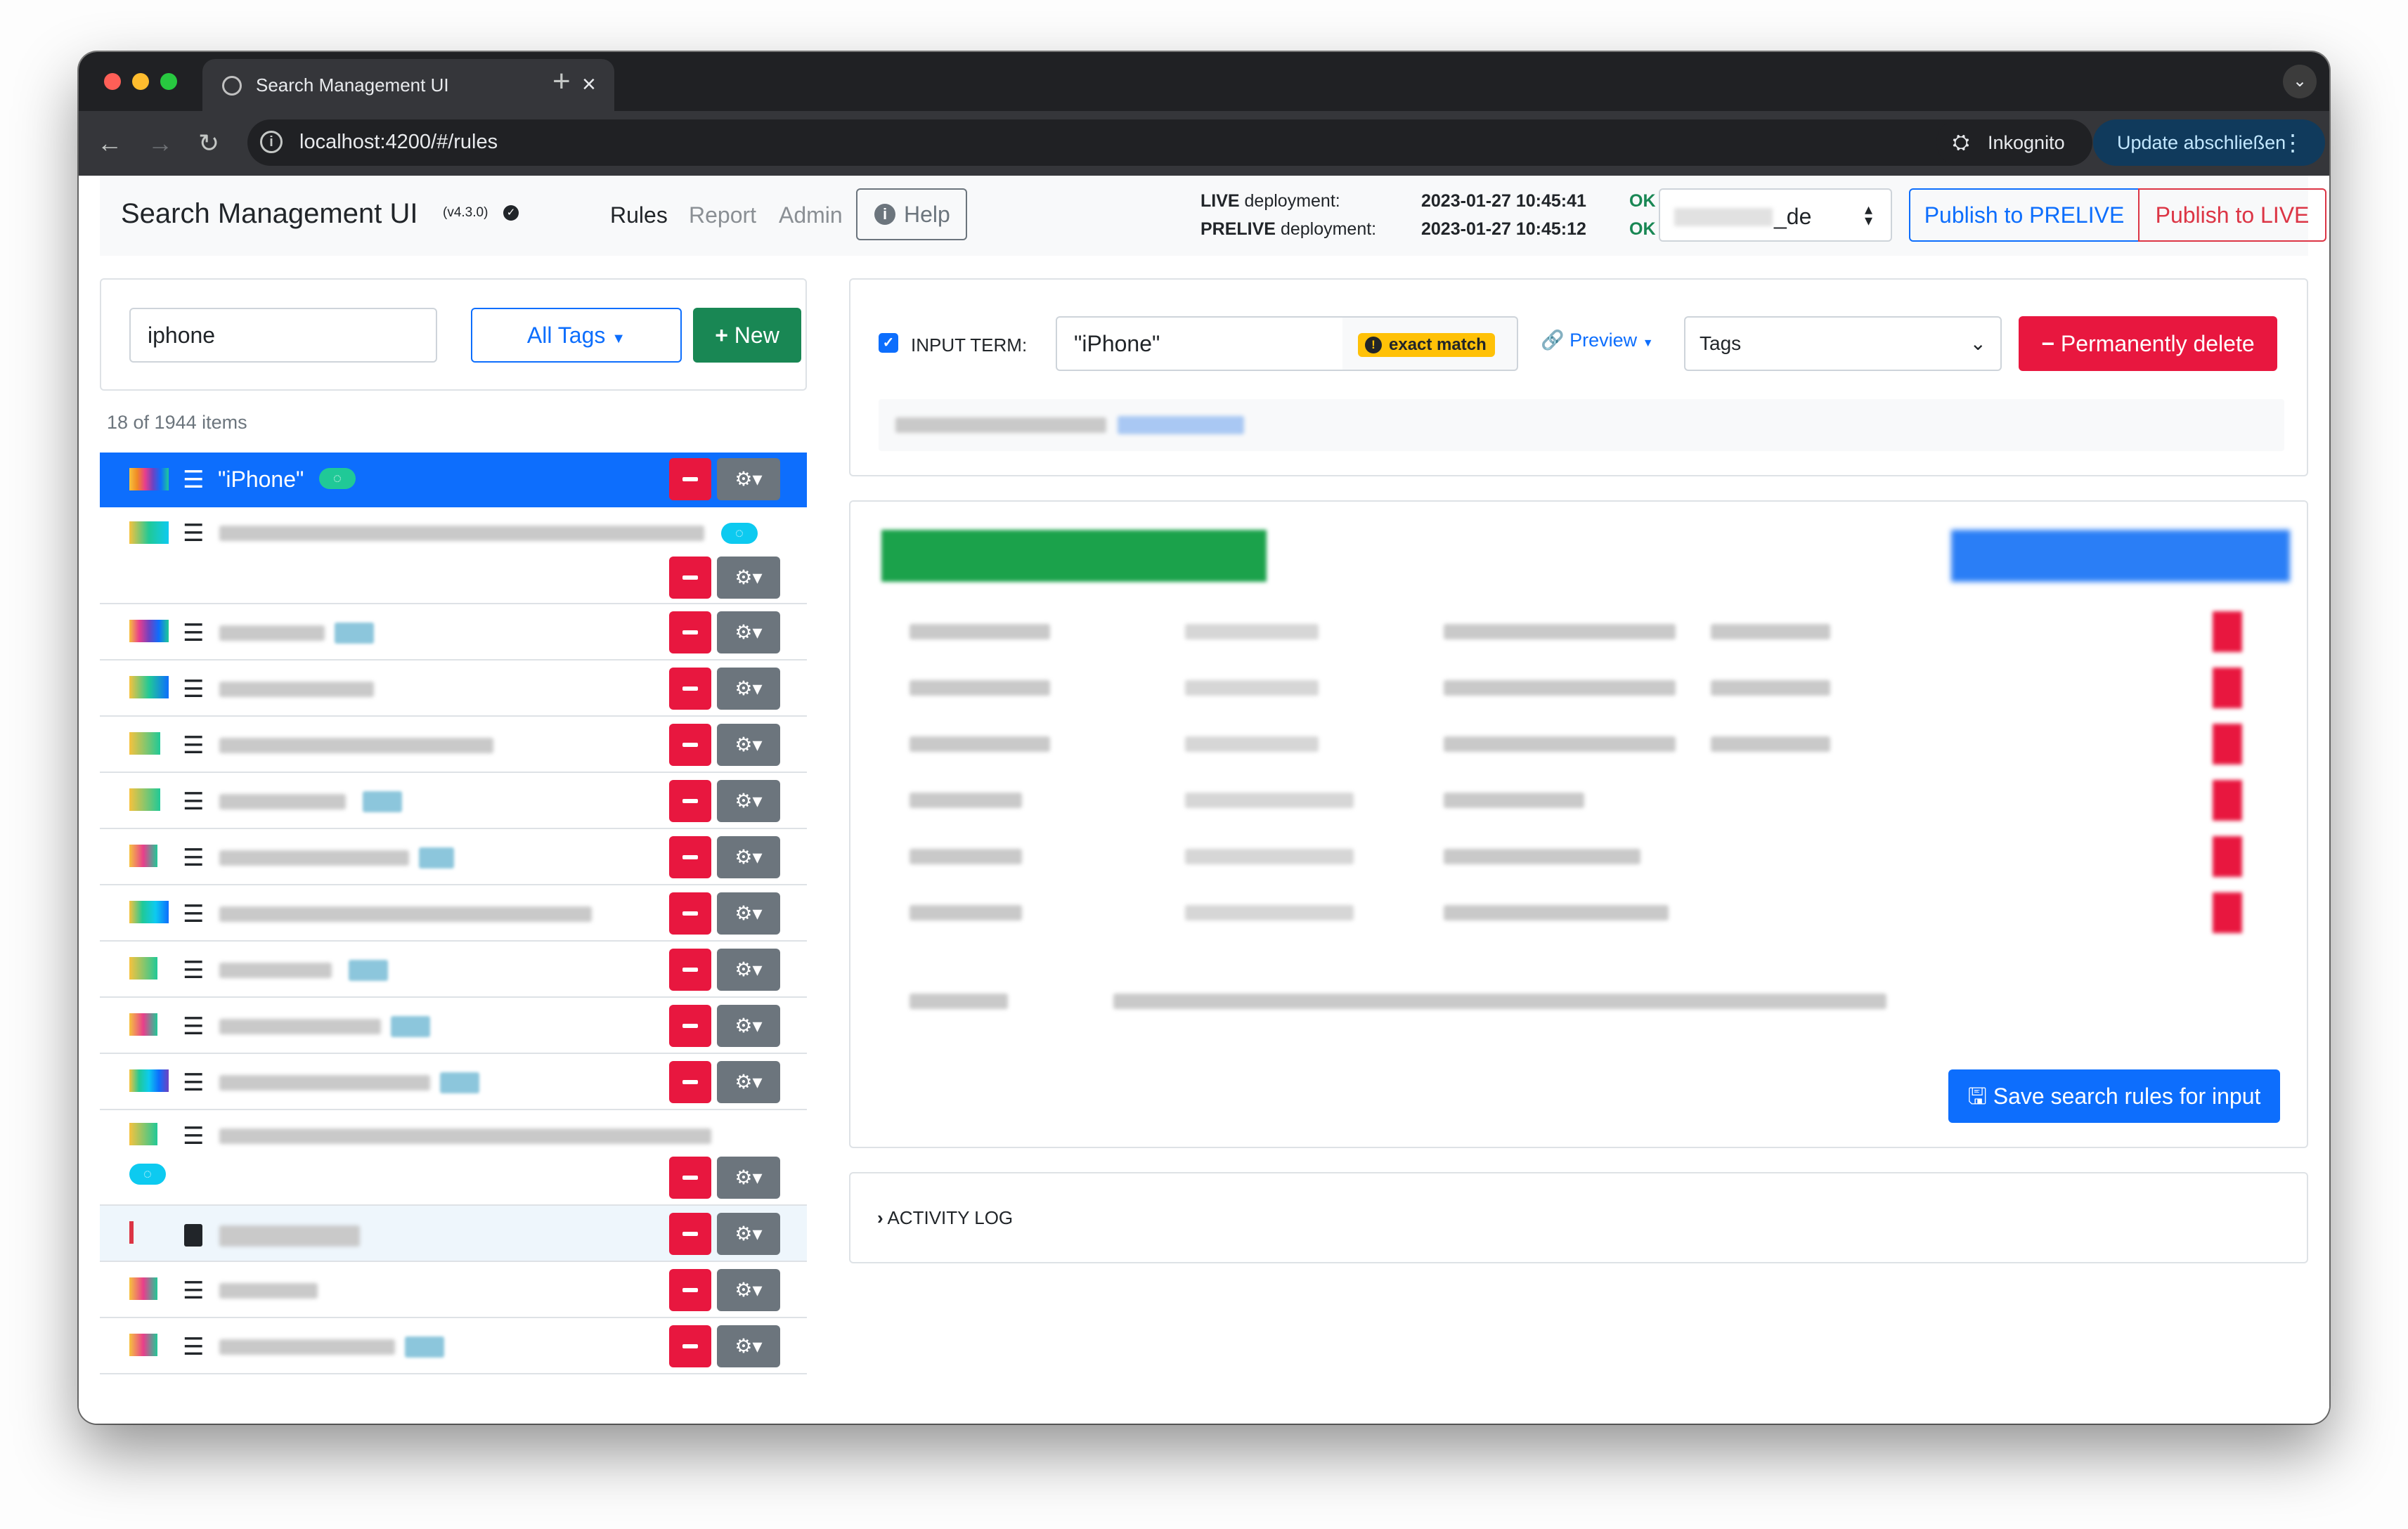  What do you see at coordinates (1430, 343) in the screenshot?
I see `match-type-addon: ! exact match` at bounding box center [1430, 343].